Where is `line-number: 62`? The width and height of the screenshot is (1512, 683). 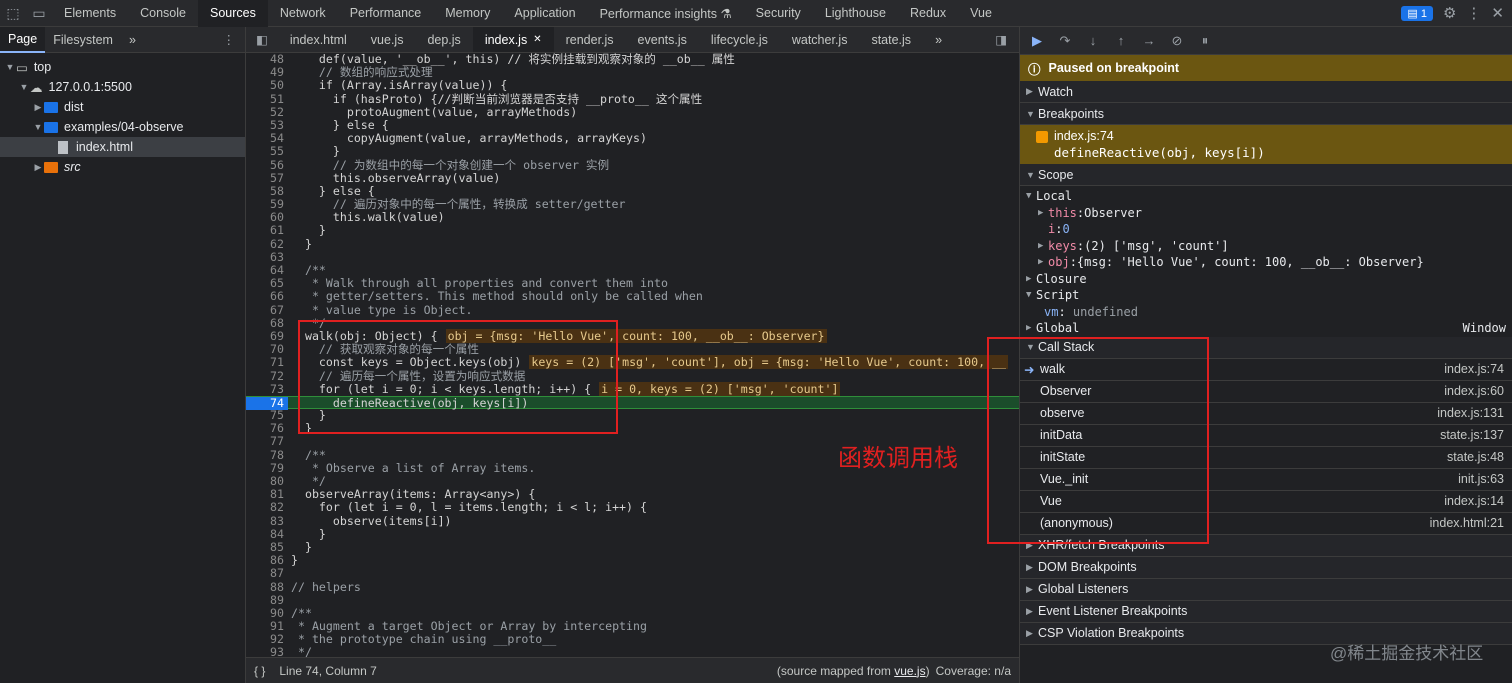 line-number: 62 is located at coordinates (265, 244).